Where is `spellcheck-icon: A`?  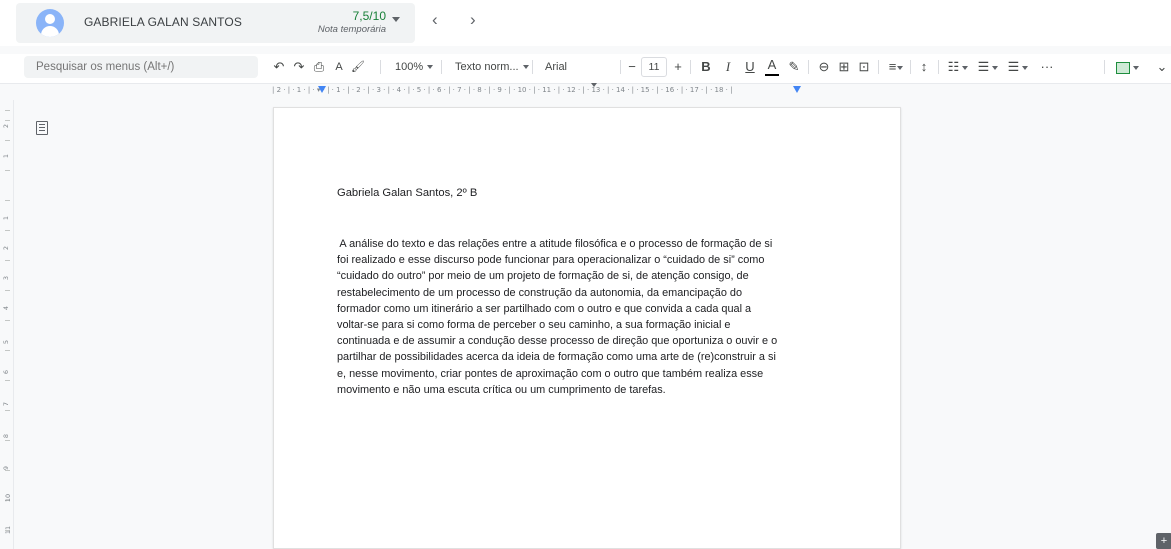
spellcheck-icon: A is located at coordinates (339, 67).